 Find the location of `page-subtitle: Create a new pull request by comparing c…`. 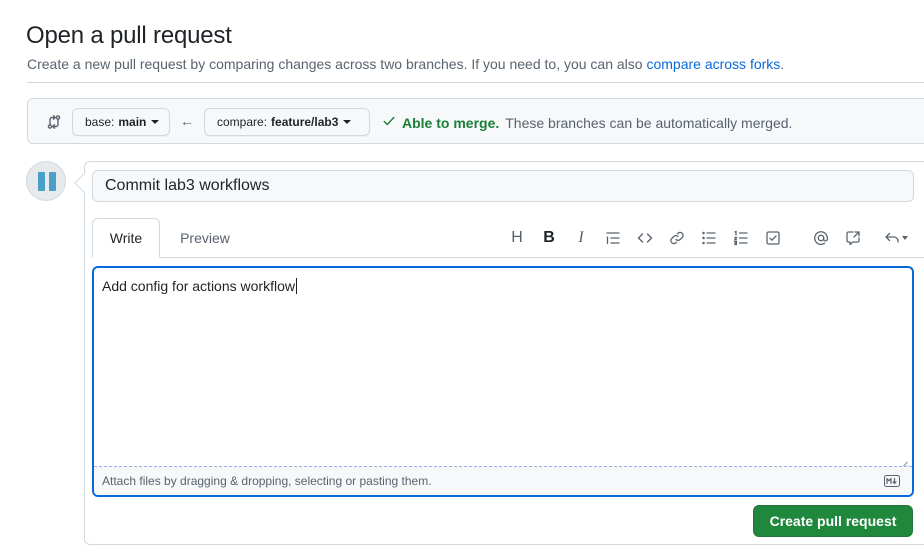

page-subtitle: Create a new pull request by comparing c… is located at coordinates (405, 64).